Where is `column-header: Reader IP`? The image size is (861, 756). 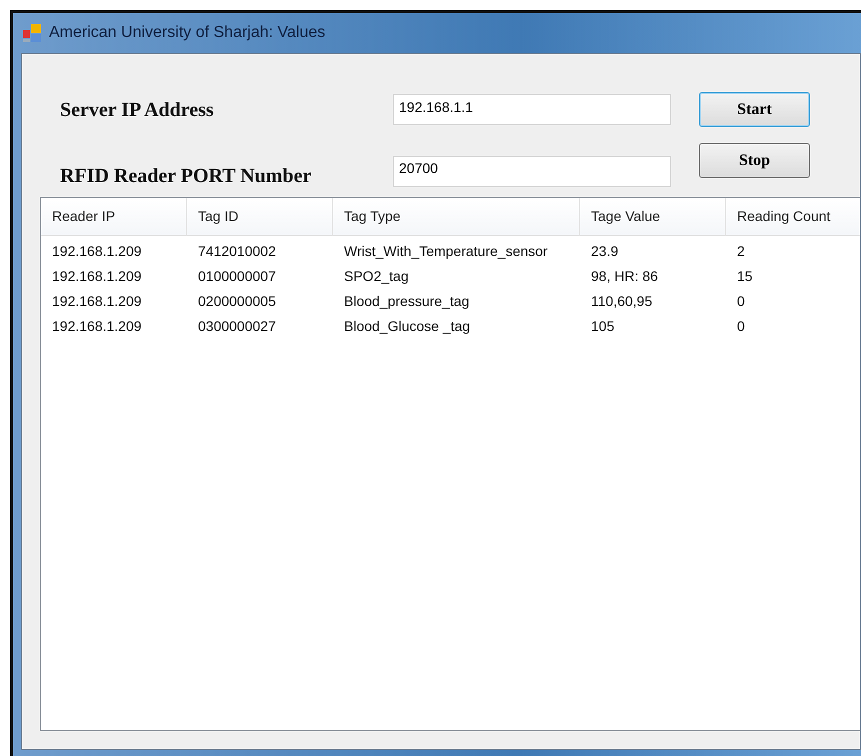
column-header: Reader IP is located at coordinates (114, 217).